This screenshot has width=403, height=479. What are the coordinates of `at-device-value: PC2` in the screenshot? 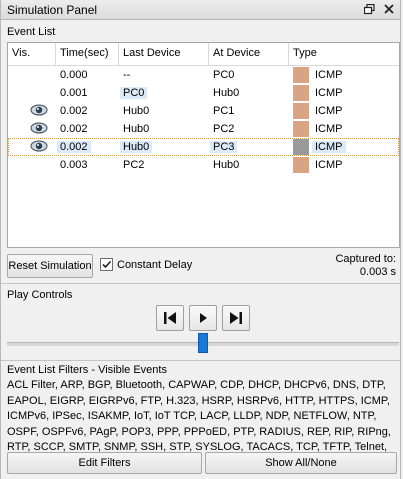 It's located at (224, 129).